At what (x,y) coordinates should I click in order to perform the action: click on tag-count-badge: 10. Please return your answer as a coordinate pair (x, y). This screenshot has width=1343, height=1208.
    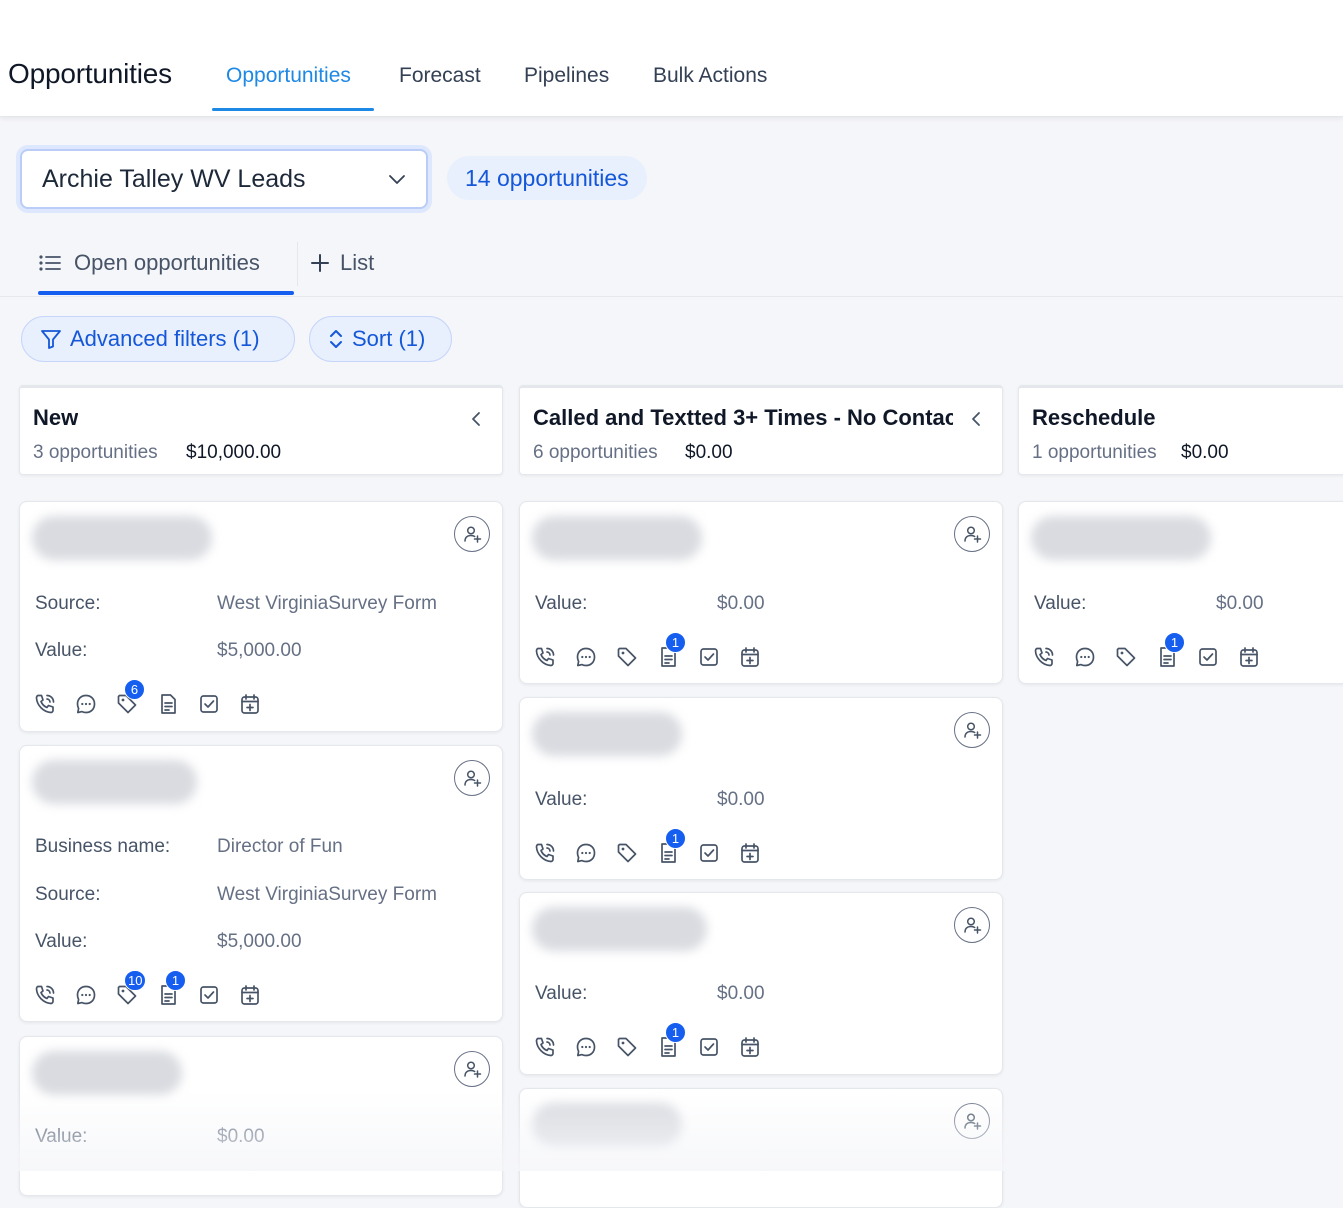
    Looking at the image, I should click on (135, 980).